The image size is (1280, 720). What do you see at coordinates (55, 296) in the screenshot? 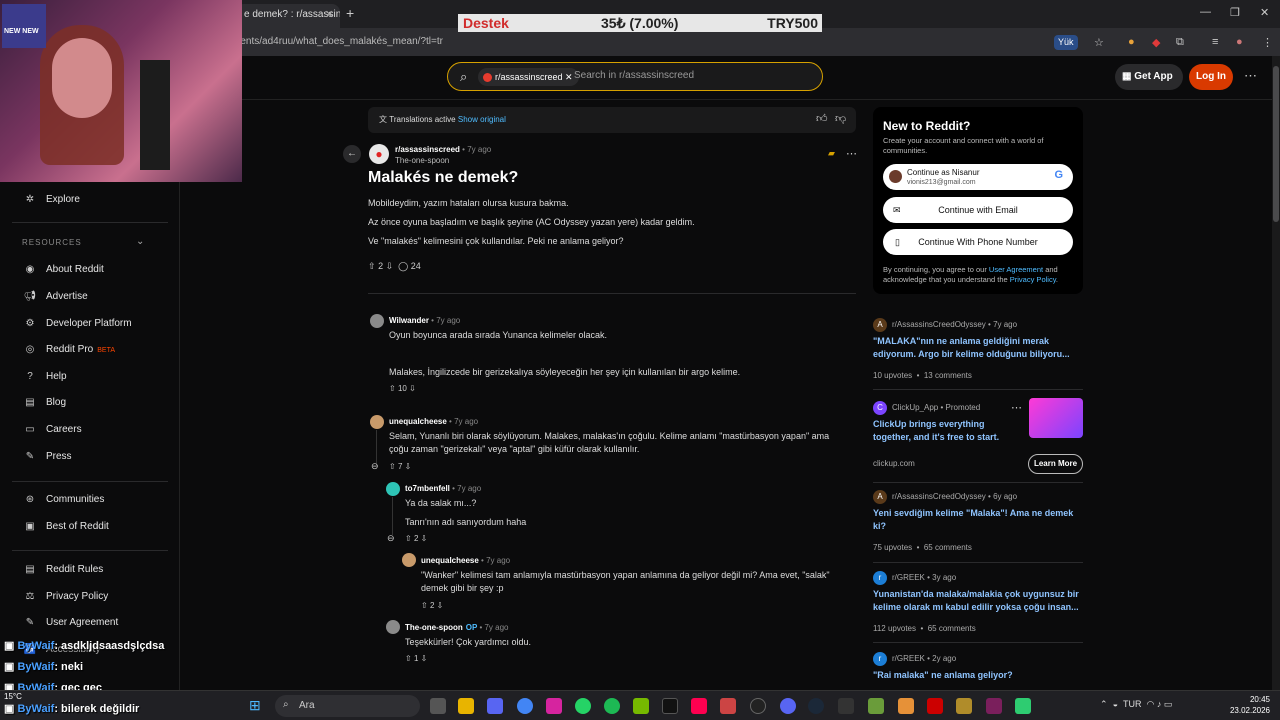
I see `sidebar-item-advertise: 📢︎ Advertise` at bounding box center [55, 296].